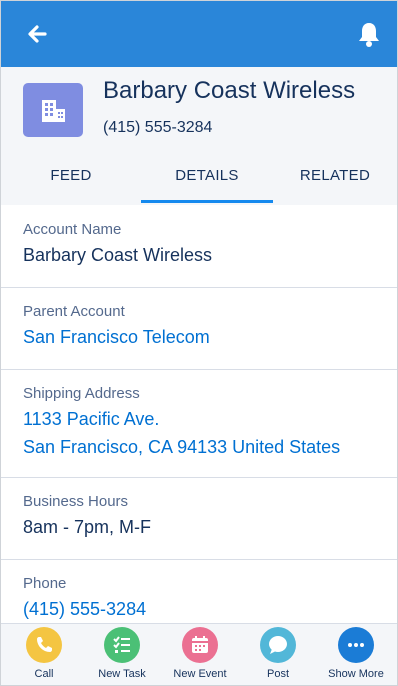 This screenshot has width=398, height=686. I want to click on field-account-name: Account Name Barbary Coast Wireless, so click(199, 246).